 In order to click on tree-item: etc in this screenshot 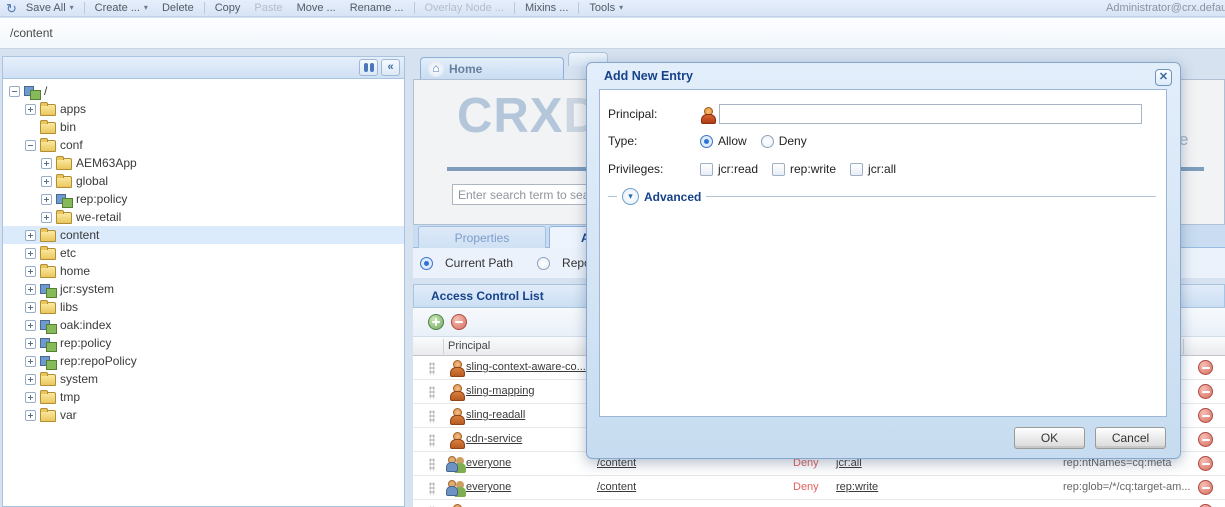, I will do `click(203, 253)`.